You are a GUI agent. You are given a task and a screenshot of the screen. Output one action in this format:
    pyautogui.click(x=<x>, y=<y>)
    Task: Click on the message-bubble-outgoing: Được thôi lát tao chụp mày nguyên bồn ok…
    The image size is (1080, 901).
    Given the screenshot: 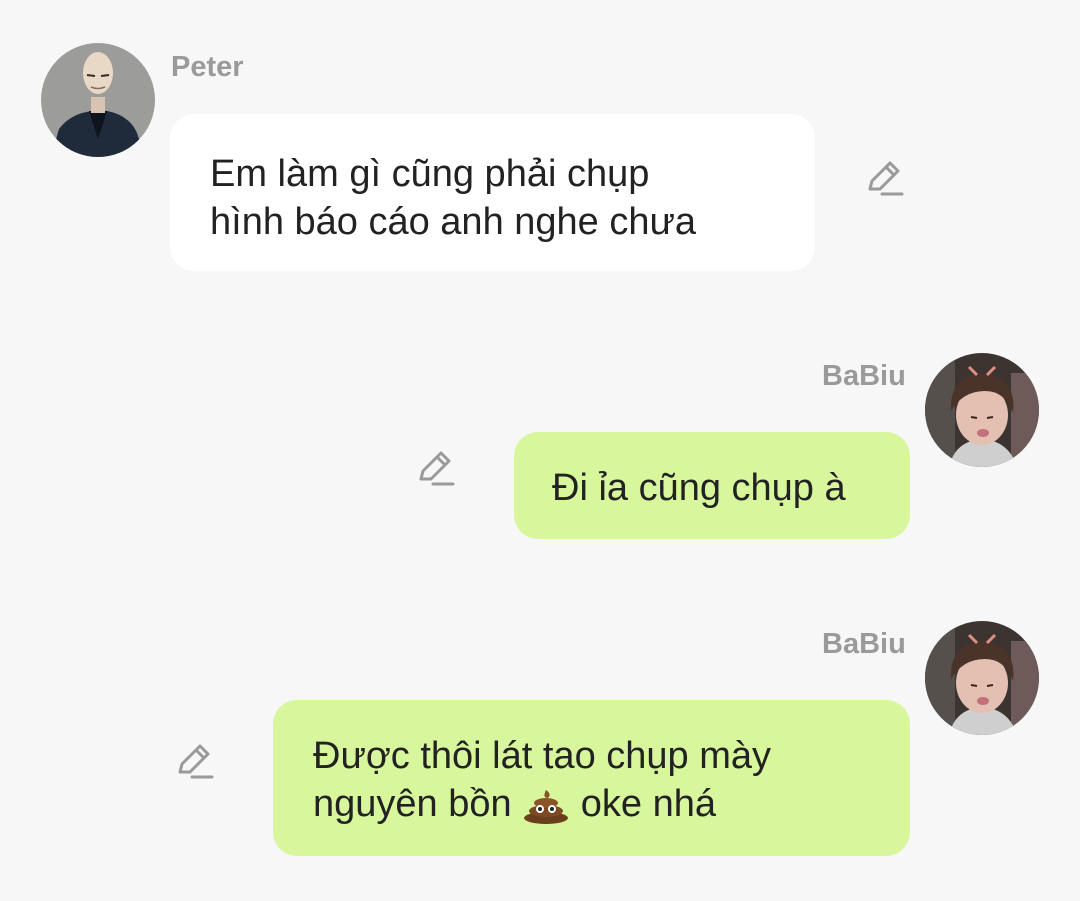 What is the action you would take?
    pyautogui.click(x=591, y=778)
    